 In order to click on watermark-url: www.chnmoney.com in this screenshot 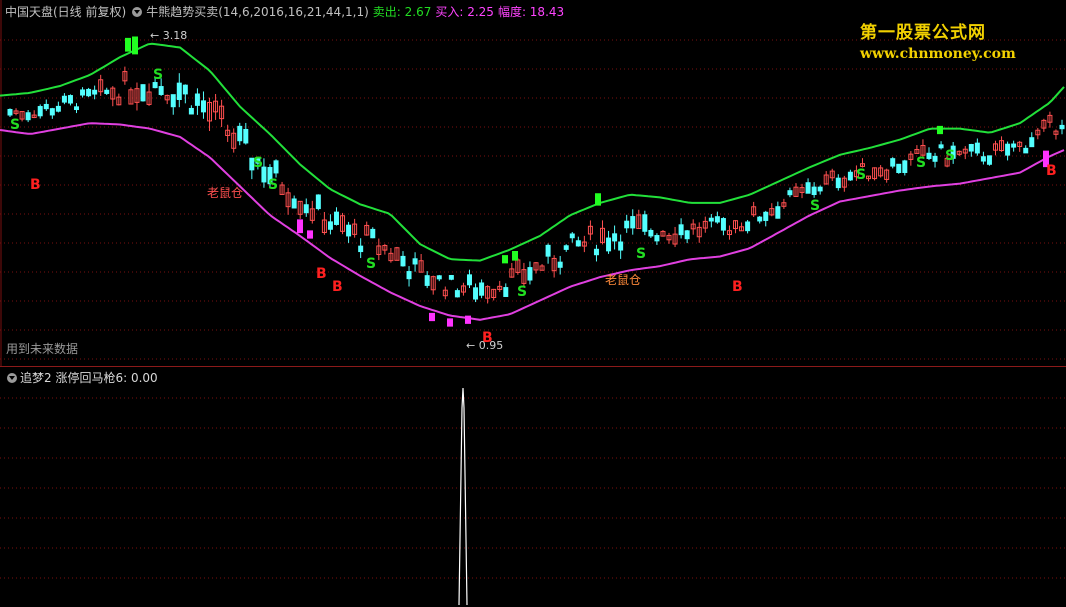, I will do `click(938, 54)`.